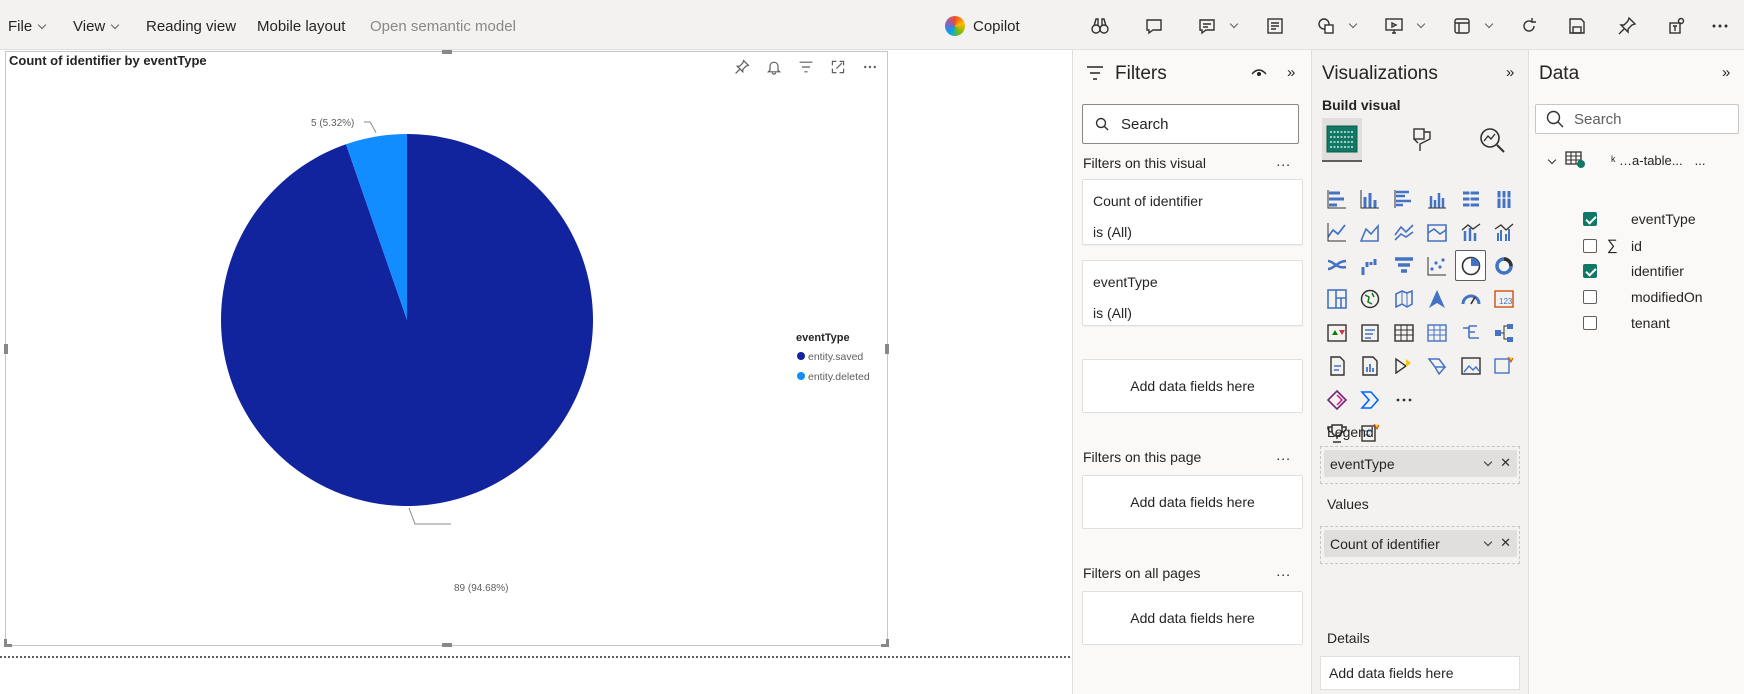  What do you see at coordinates (1510, 72) in the screenshot?
I see `collapse-visualizations-icon: »` at bounding box center [1510, 72].